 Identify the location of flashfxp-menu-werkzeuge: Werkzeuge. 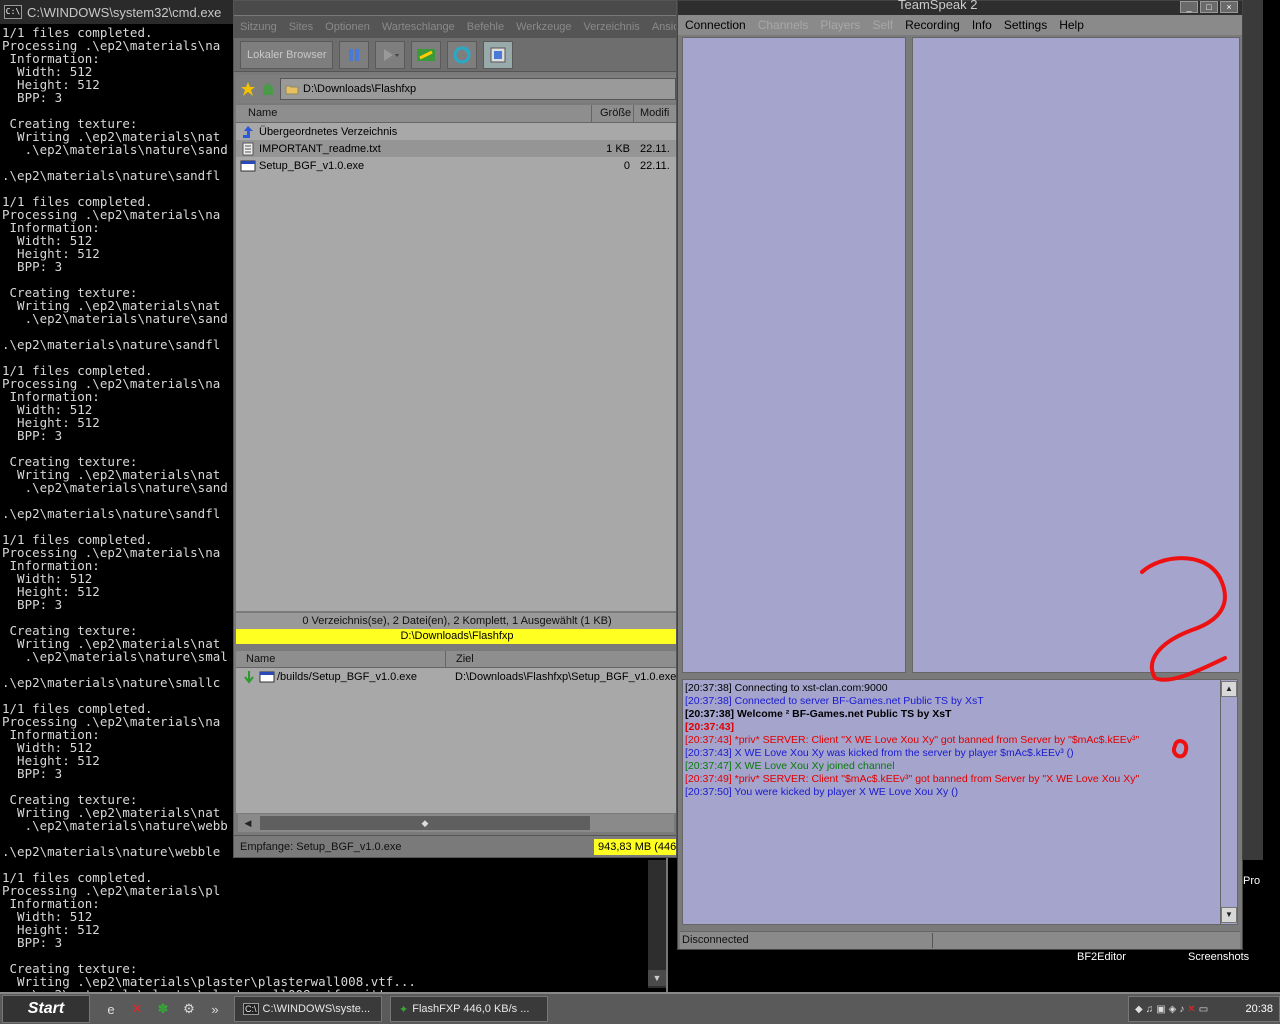
(543, 27).